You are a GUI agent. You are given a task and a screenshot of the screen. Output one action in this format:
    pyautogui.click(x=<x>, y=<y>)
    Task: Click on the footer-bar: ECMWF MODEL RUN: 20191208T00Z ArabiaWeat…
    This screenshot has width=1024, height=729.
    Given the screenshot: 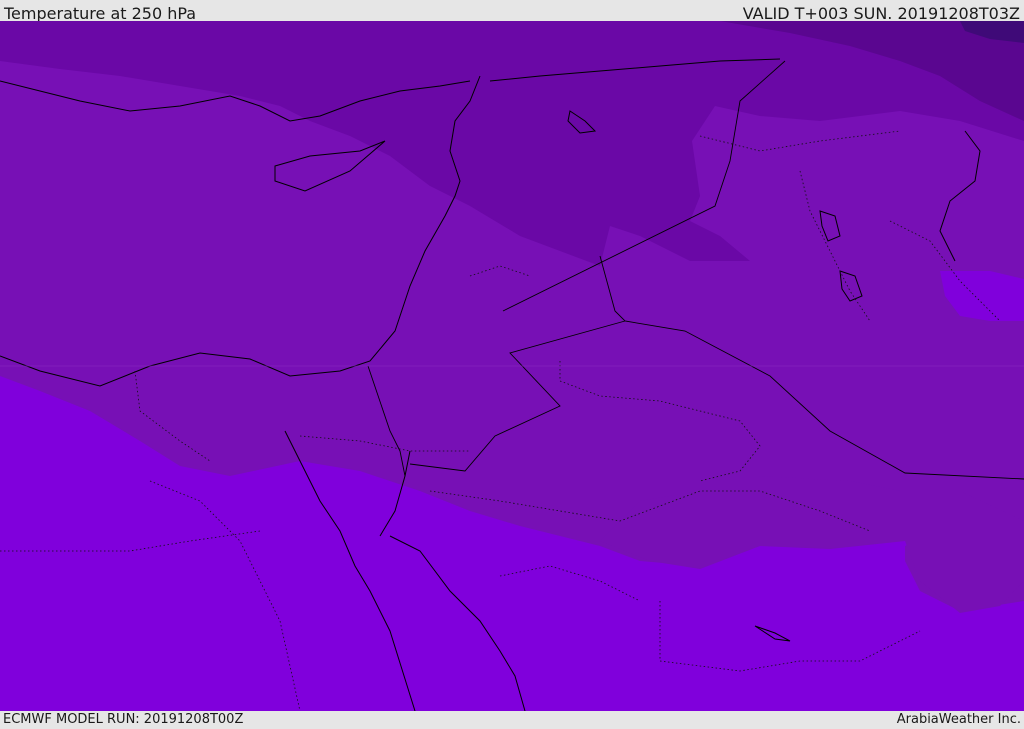 What is the action you would take?
    pyautogui.click(x=512, y=720)
    